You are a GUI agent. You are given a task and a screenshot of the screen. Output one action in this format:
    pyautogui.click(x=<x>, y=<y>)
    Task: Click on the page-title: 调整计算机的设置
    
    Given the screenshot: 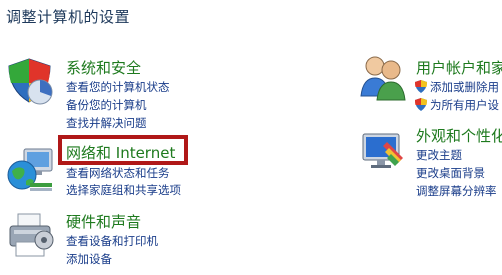 What is the action you would take?
    pyautogui.click(x=68, y=17)
    